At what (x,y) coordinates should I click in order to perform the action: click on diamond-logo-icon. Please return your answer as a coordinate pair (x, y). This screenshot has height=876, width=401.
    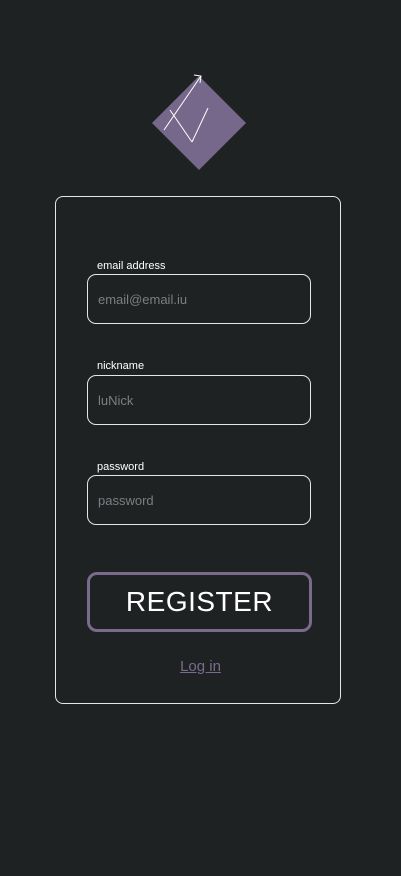
    Looking at the image, I should click on (199, 122).